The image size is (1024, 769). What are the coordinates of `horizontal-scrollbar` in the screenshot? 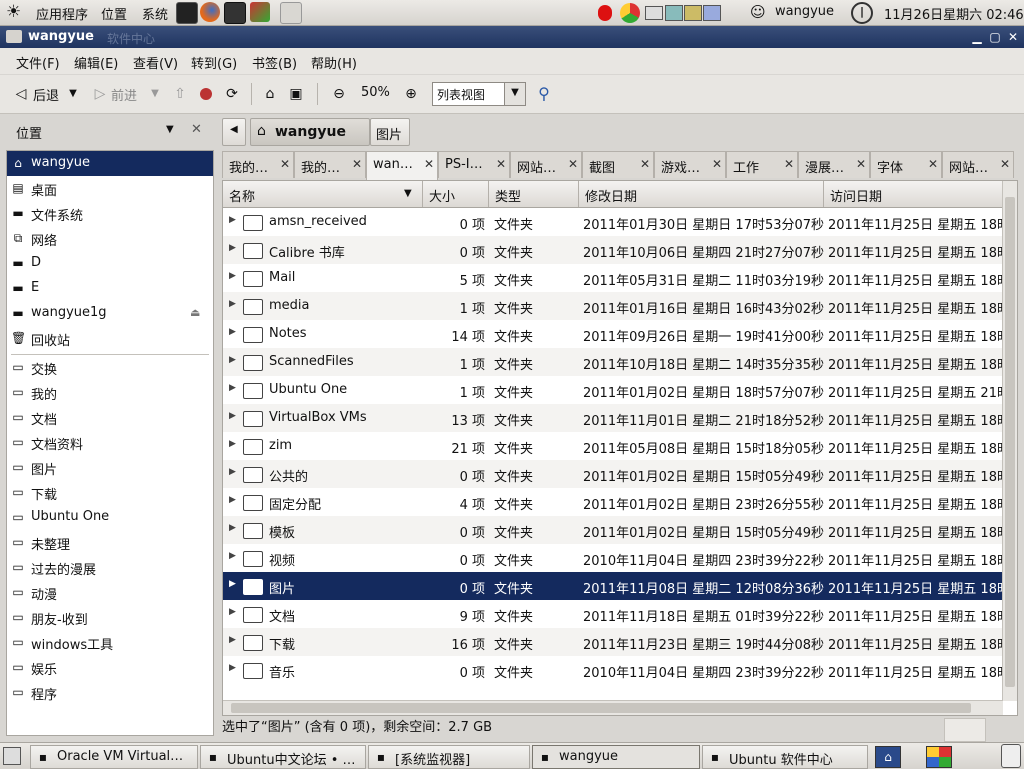 It's located at (613, 707).